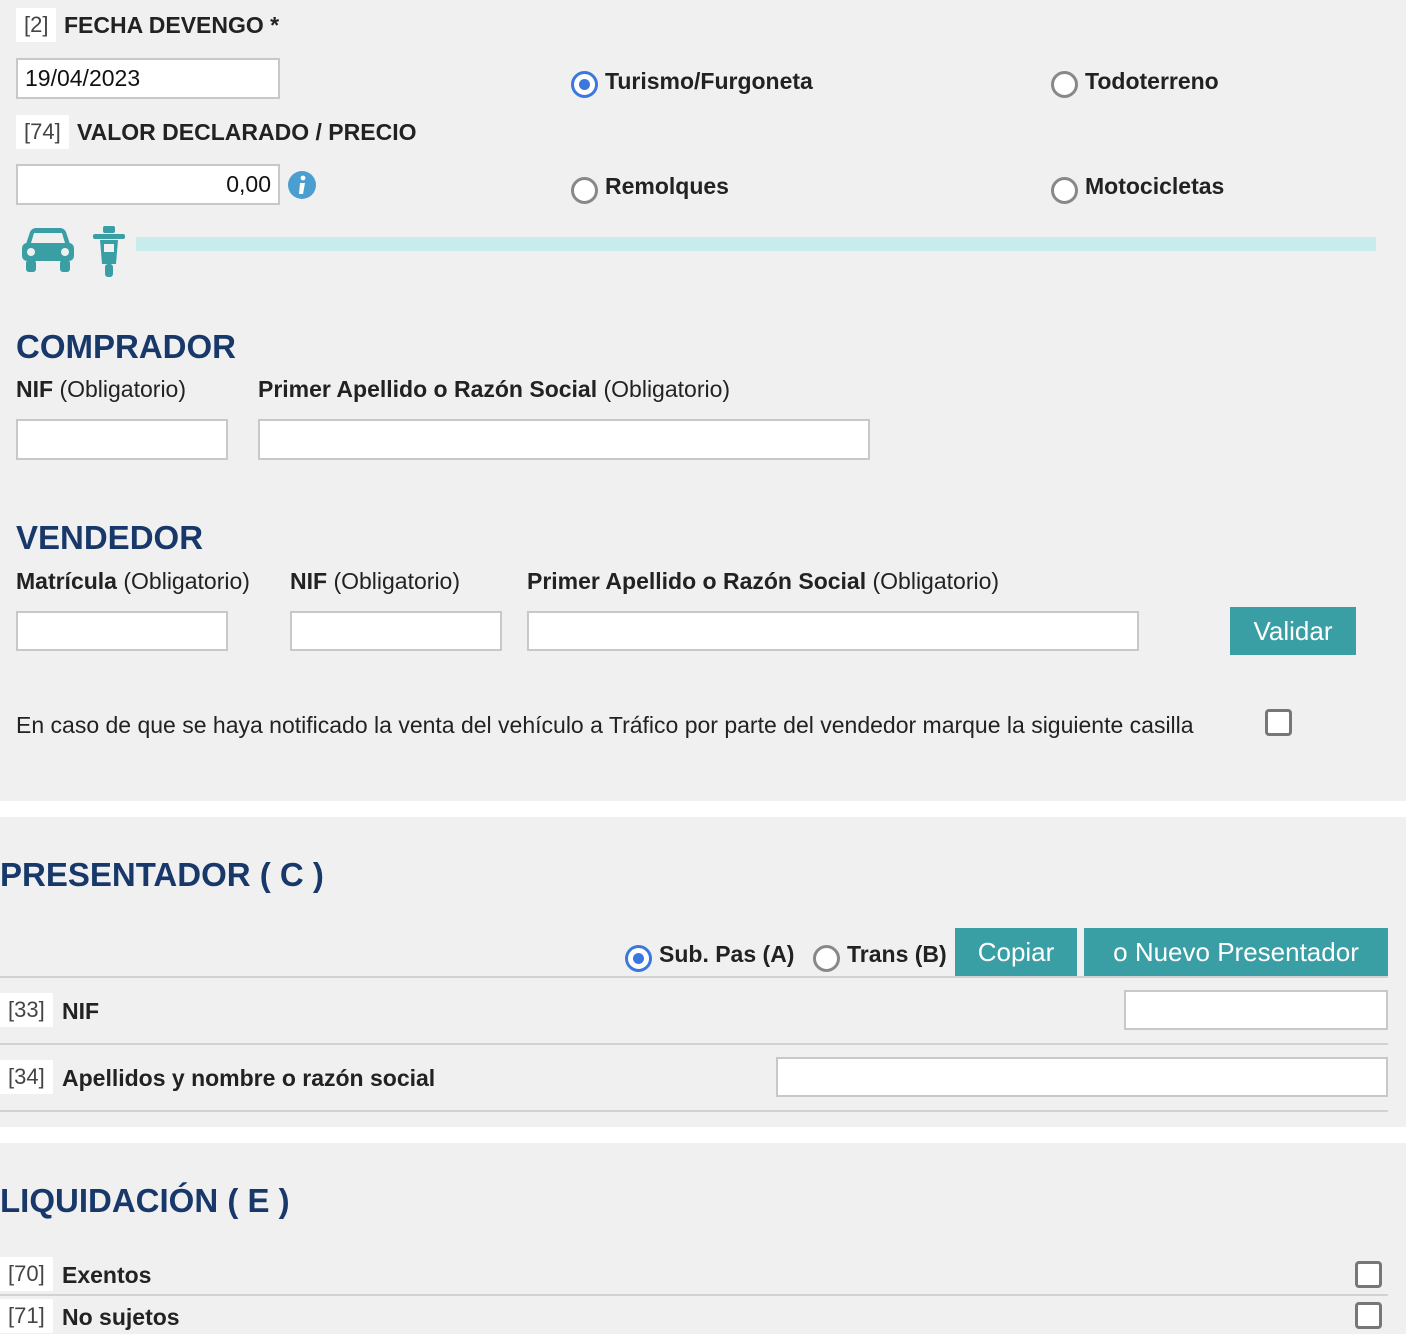  I want to click on comprador-nif-input, so click(122, 439).